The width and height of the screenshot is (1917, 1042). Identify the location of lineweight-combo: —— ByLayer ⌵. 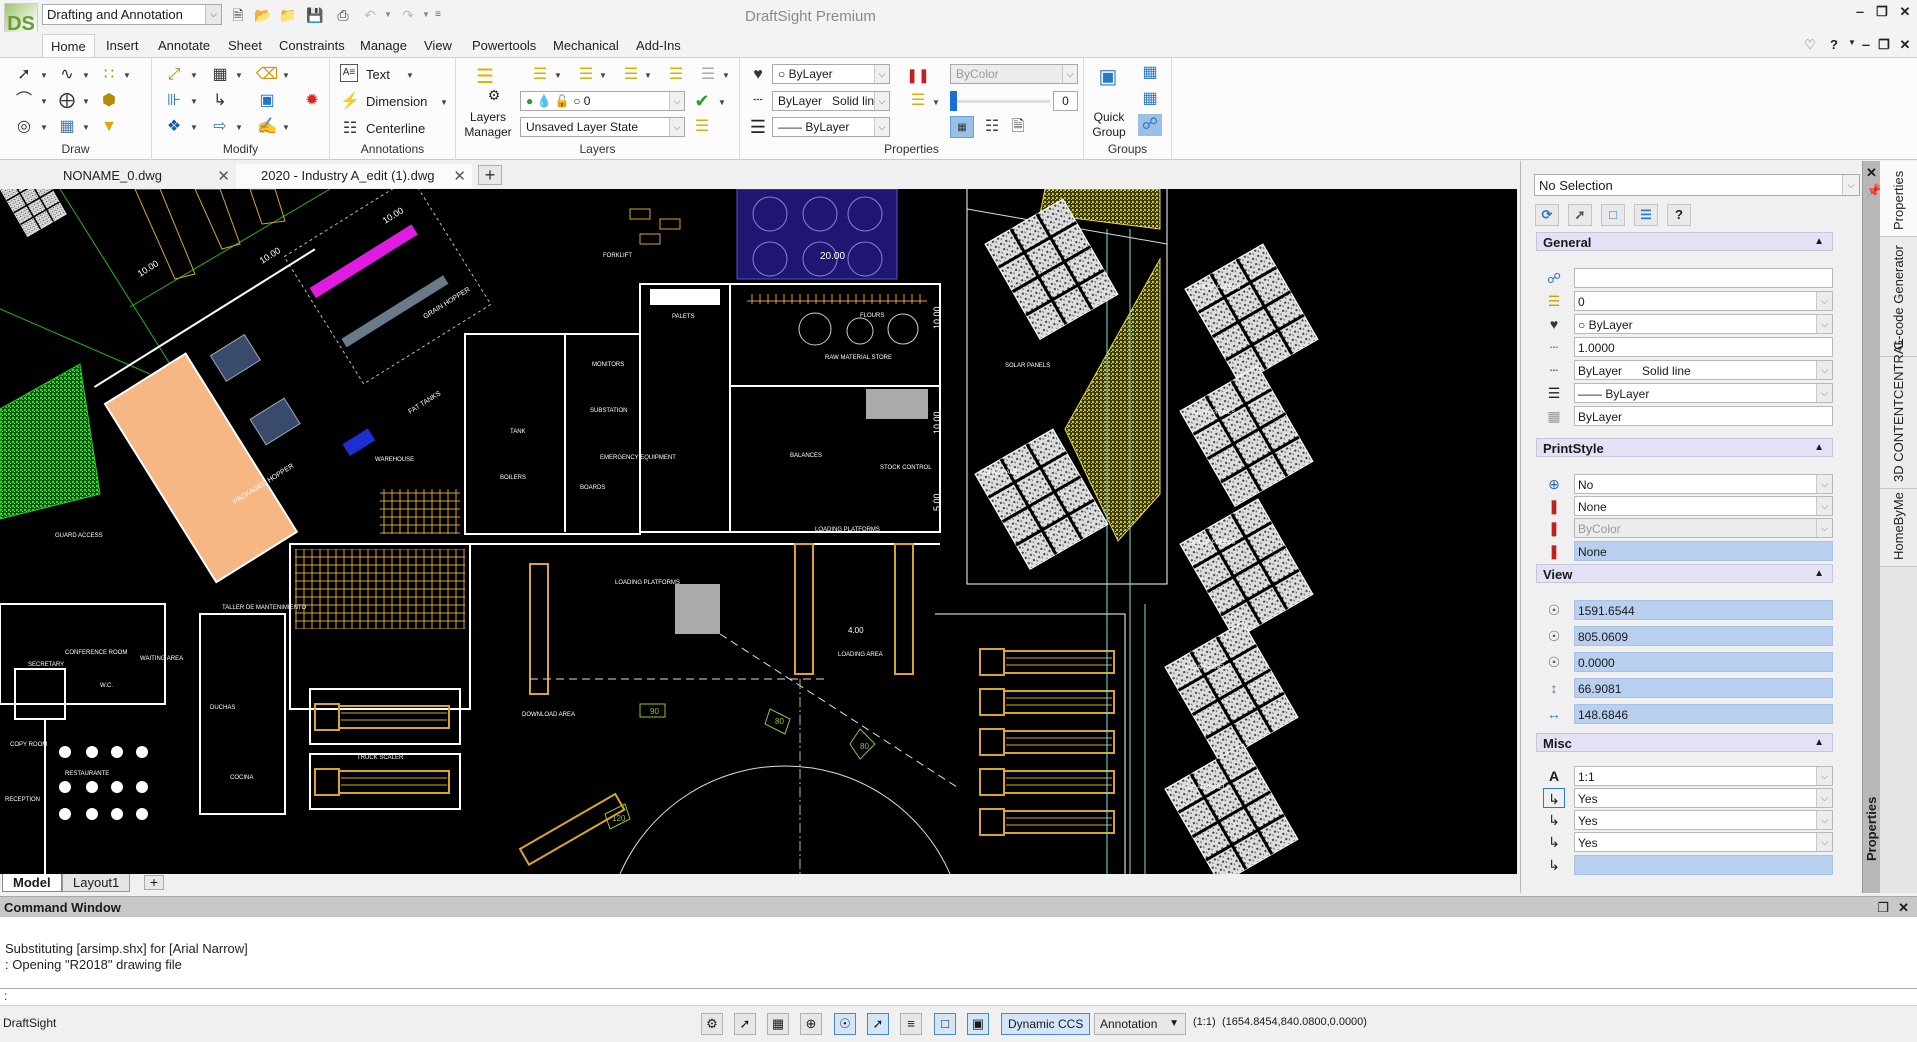
(831, 127).